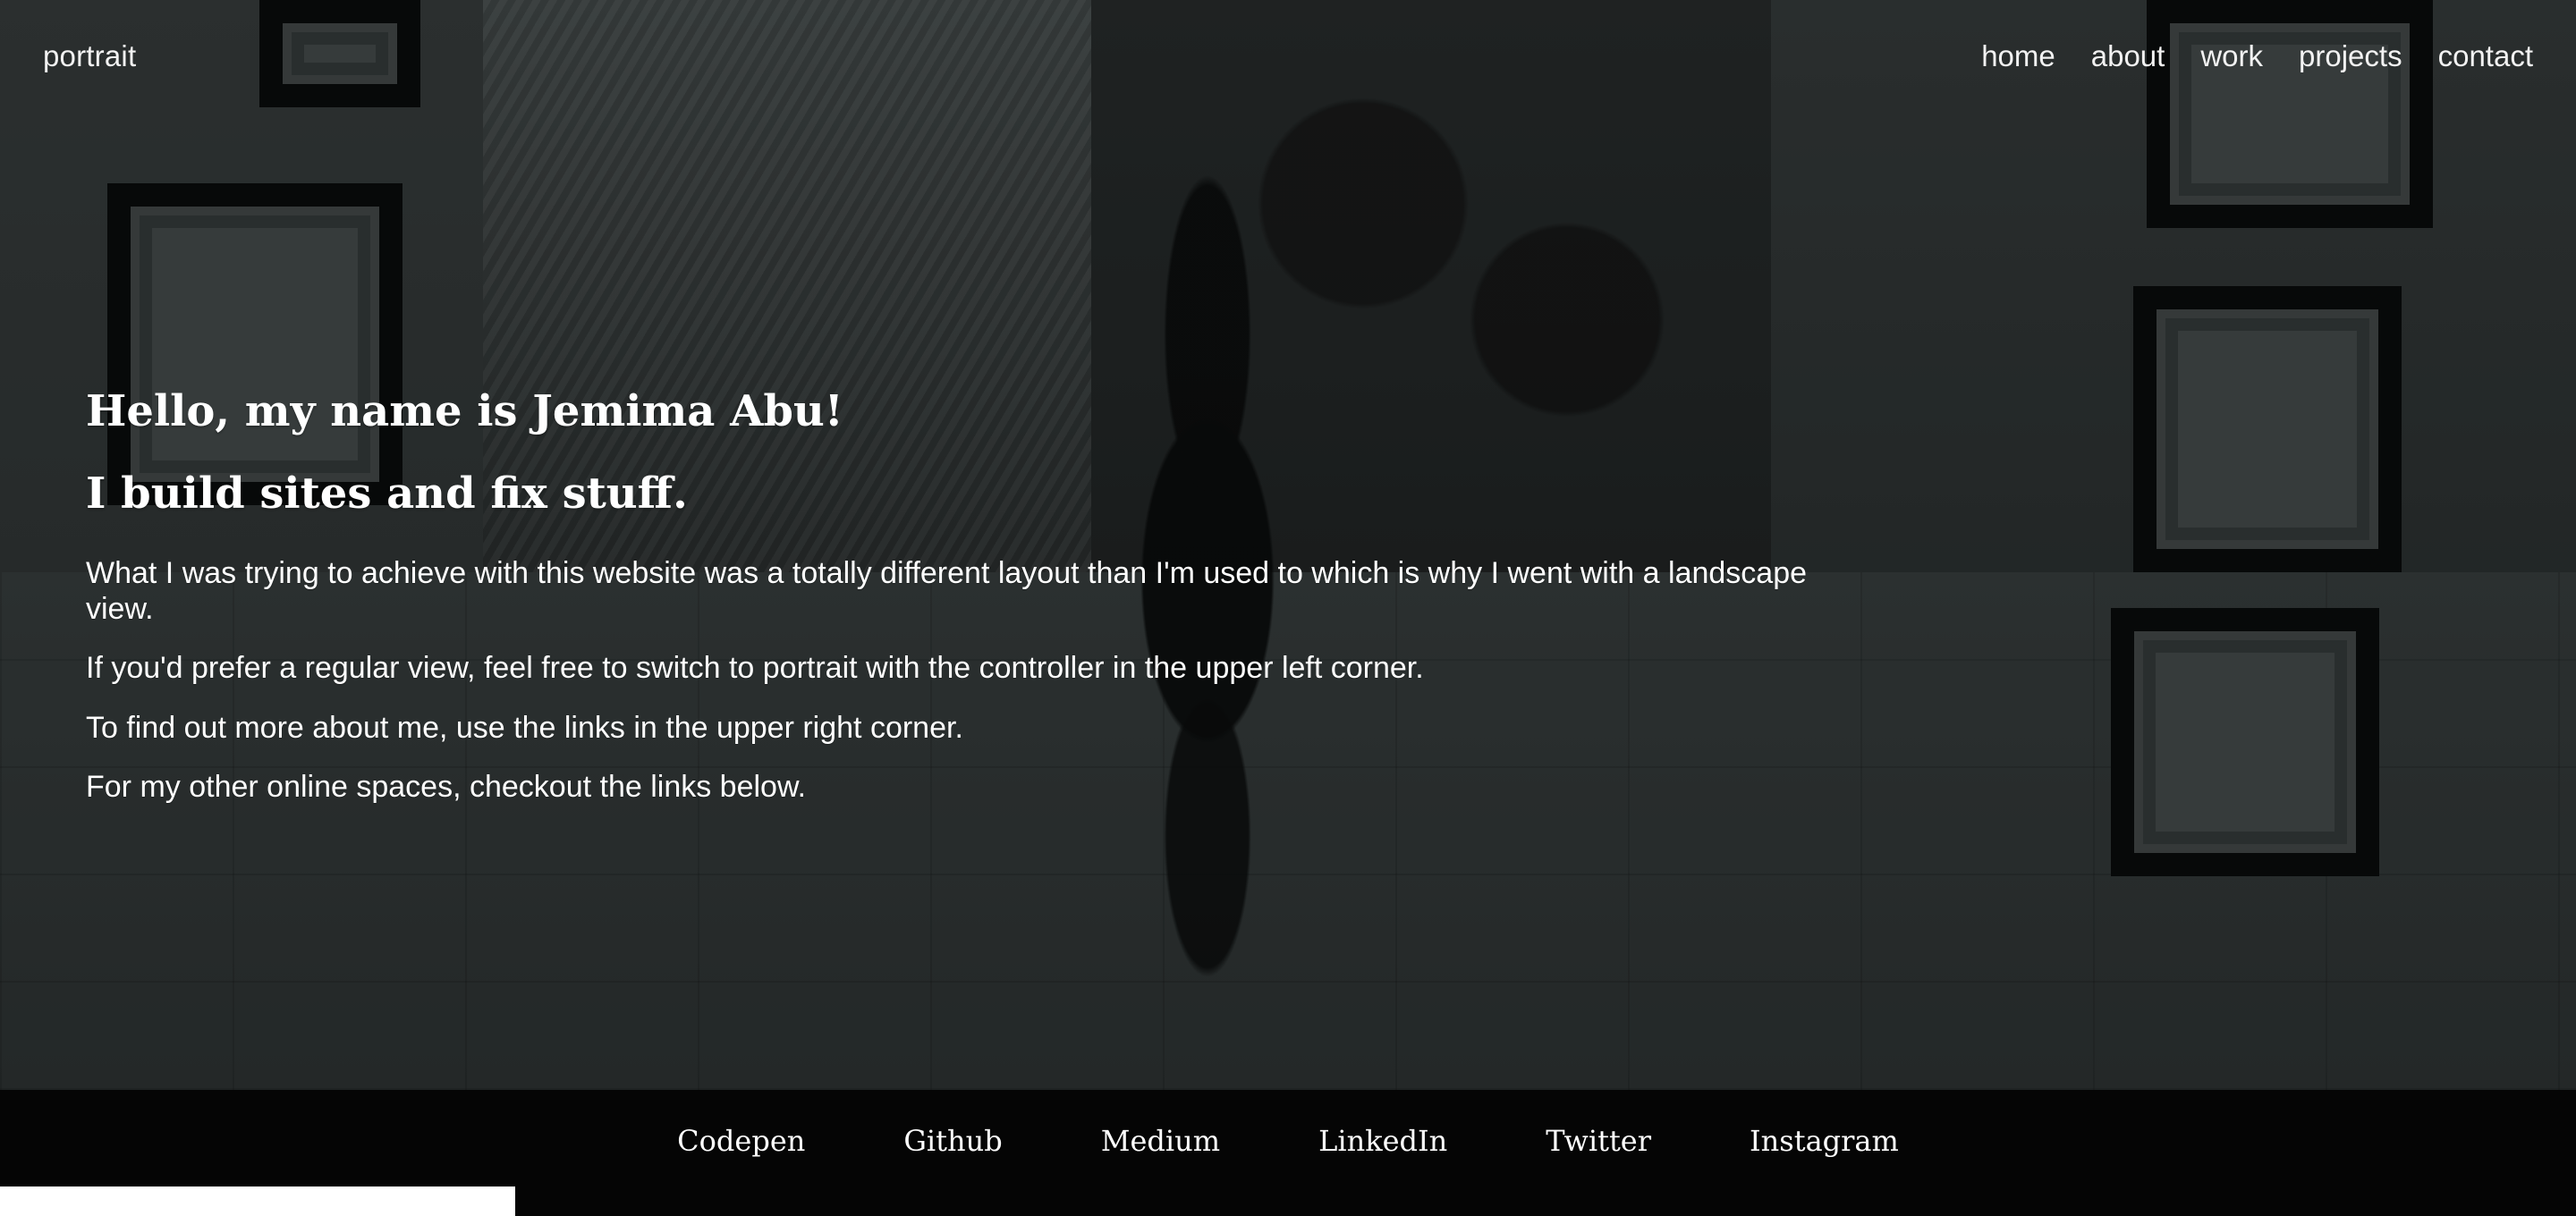 This screenshot has width=2576, height=1216. I want to click on nav-work-link: work, so click(2231, 56).